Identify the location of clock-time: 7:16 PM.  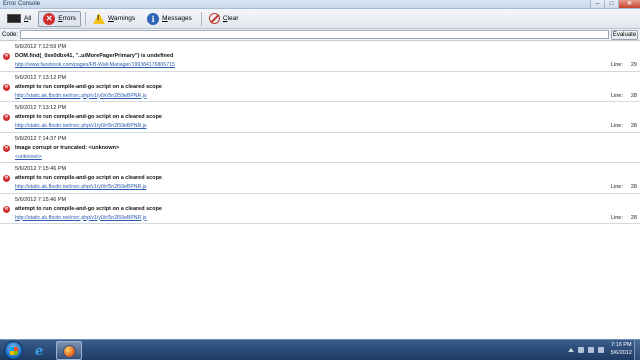
(621, 345).